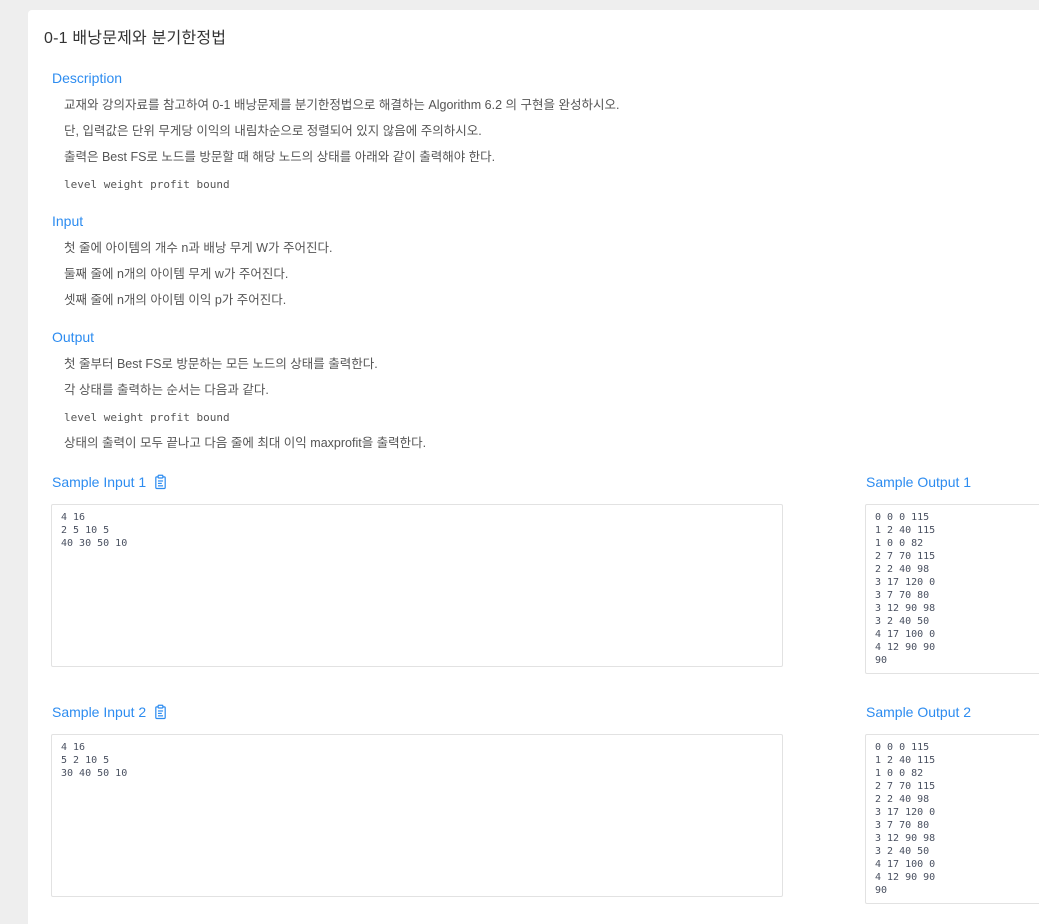  What do you see at coordinates (417, 712) in the screenshot?
I see `sample-input-2-heading: Sample Input 2` at bounding box center [417, 712].